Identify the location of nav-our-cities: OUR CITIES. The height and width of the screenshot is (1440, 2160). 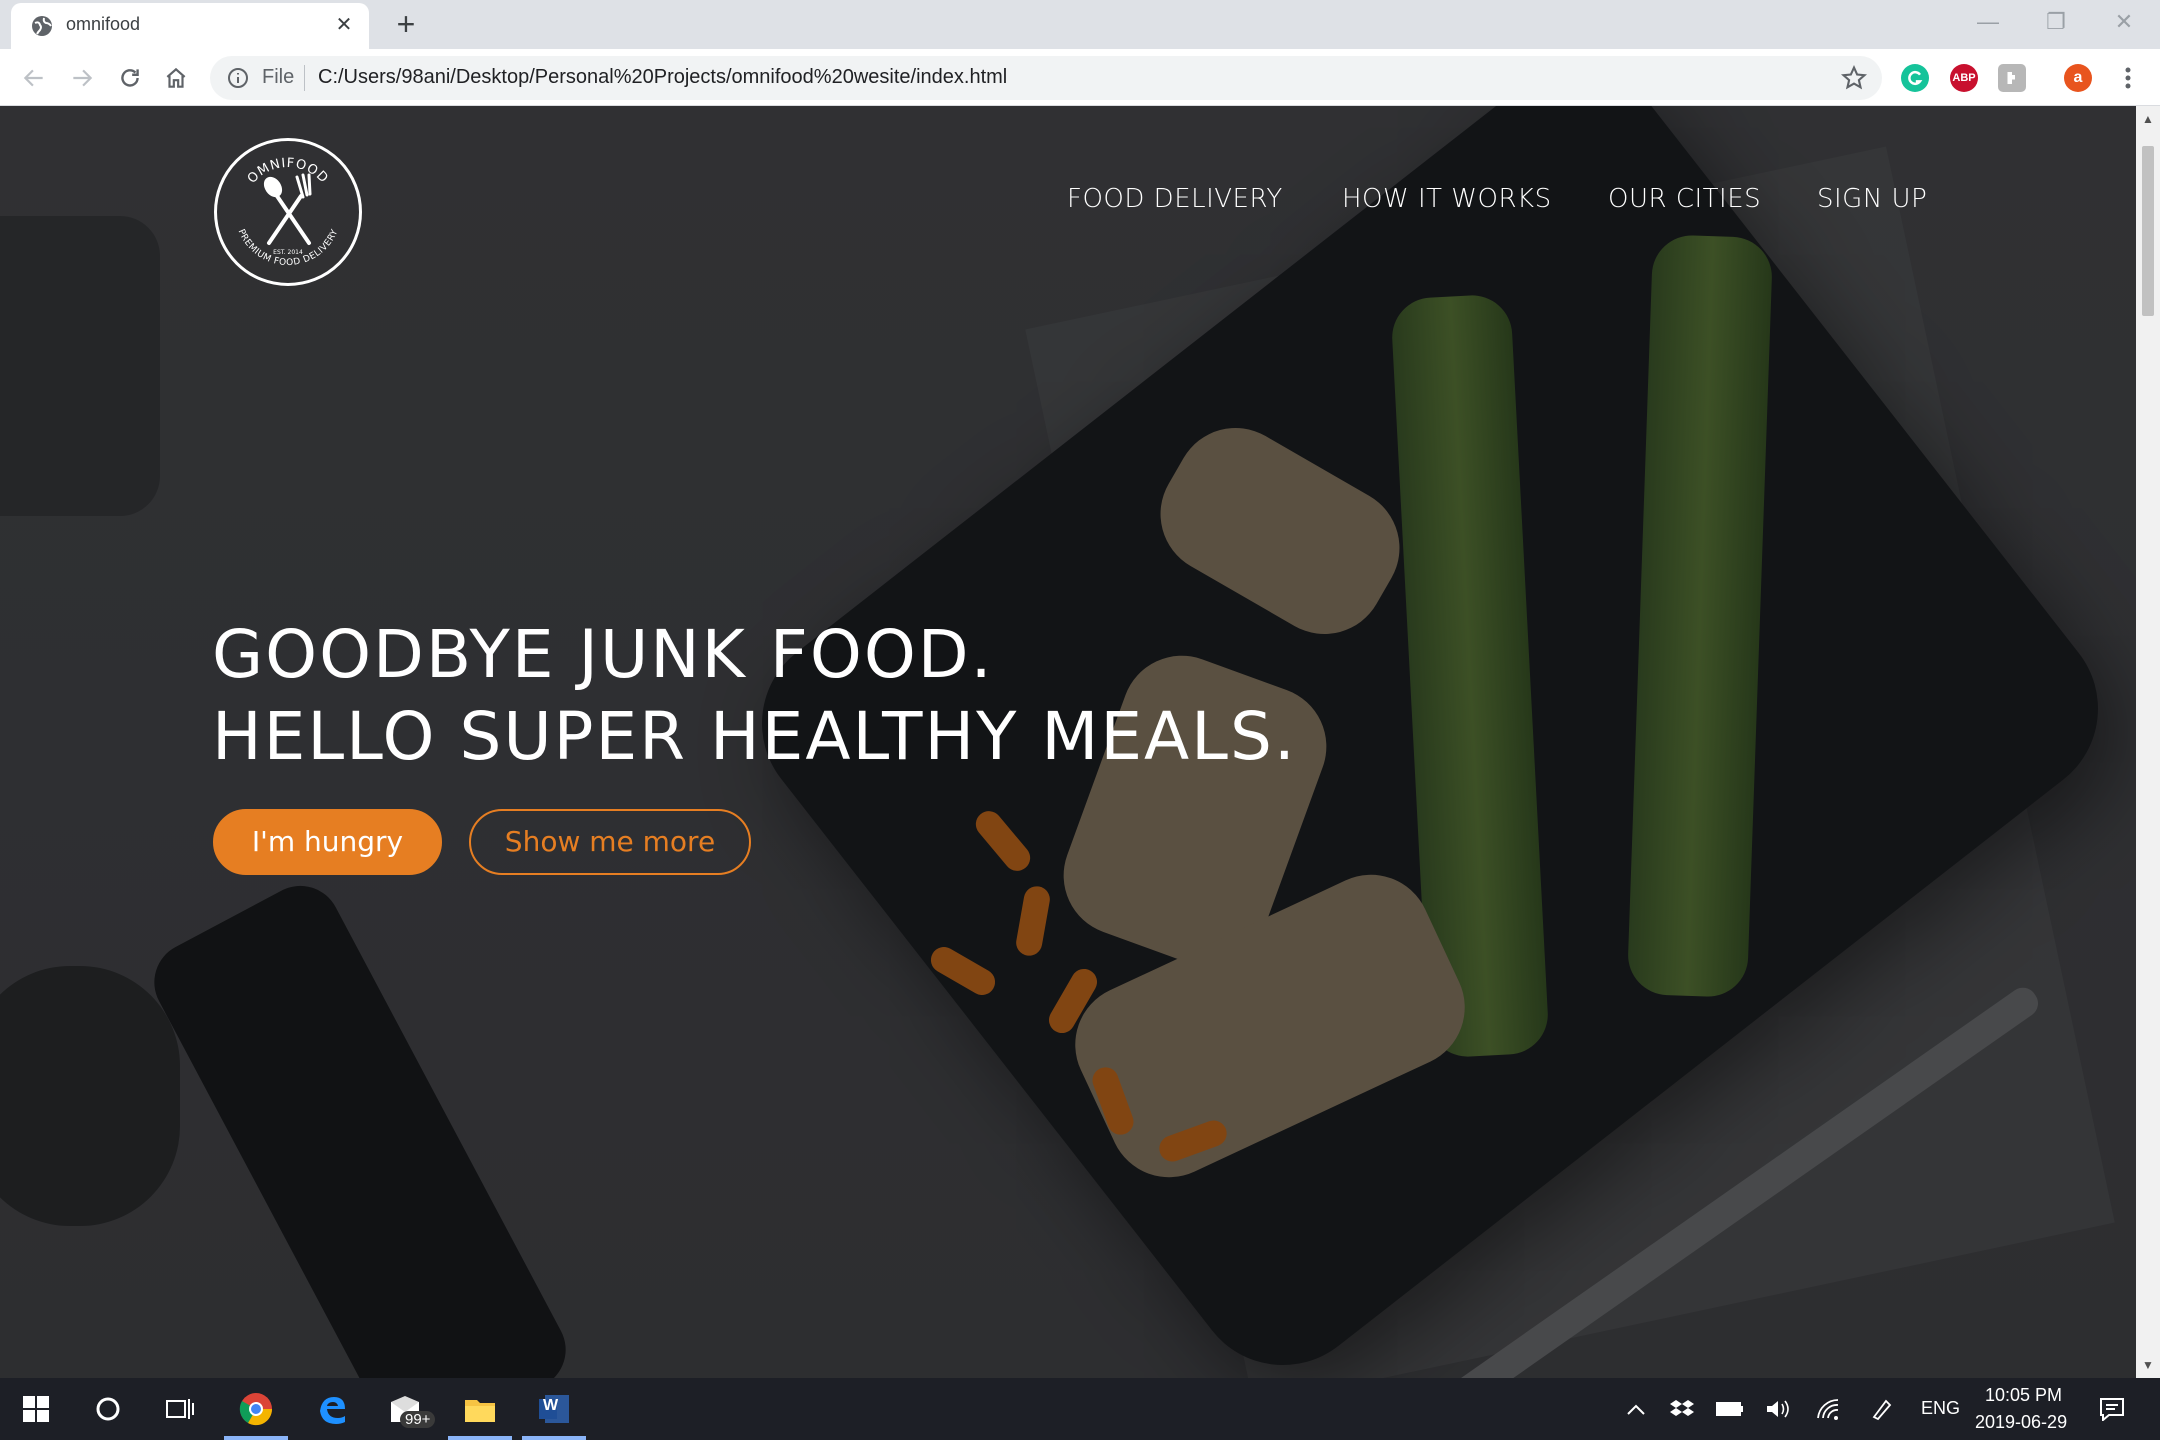
(1684, 199).